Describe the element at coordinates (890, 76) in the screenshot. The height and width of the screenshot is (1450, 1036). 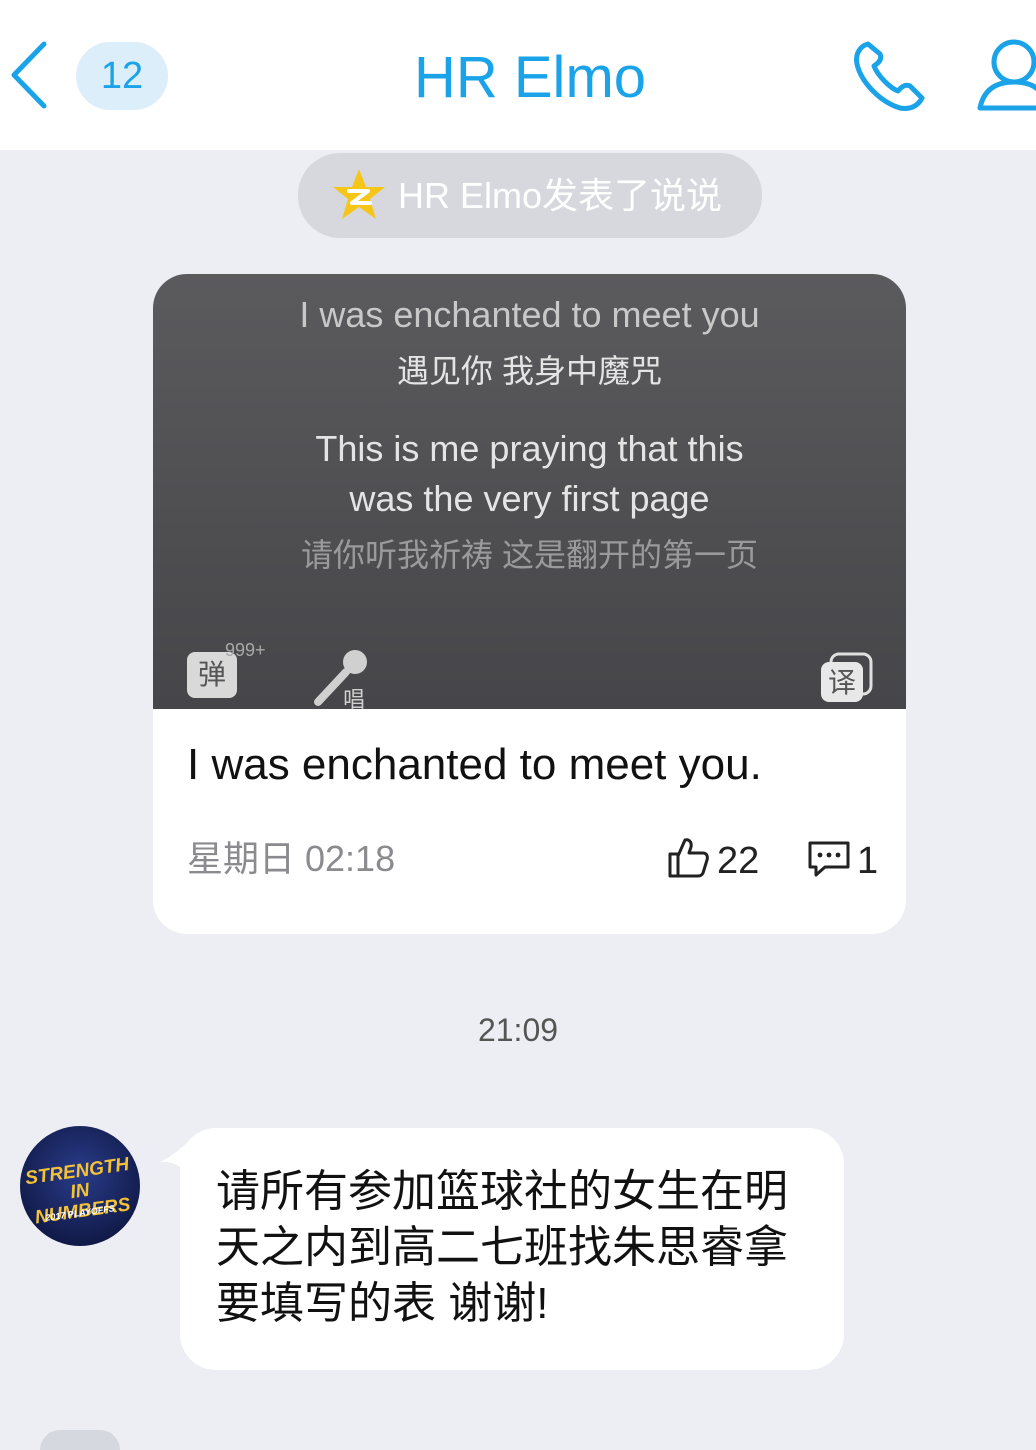
I see `phone-icon` at that location.